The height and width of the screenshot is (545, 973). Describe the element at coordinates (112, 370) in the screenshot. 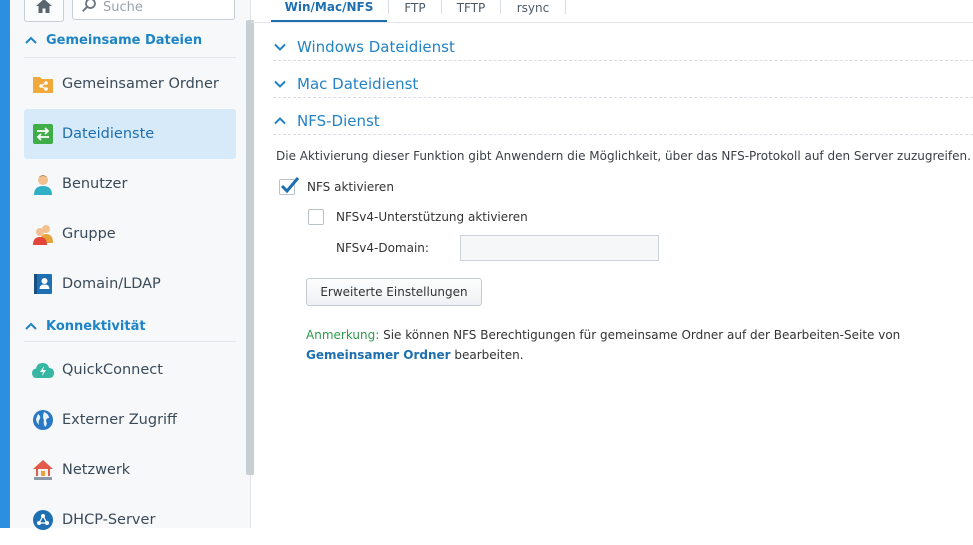

I see `sidebar-item-label: QuickConnect` at that location.